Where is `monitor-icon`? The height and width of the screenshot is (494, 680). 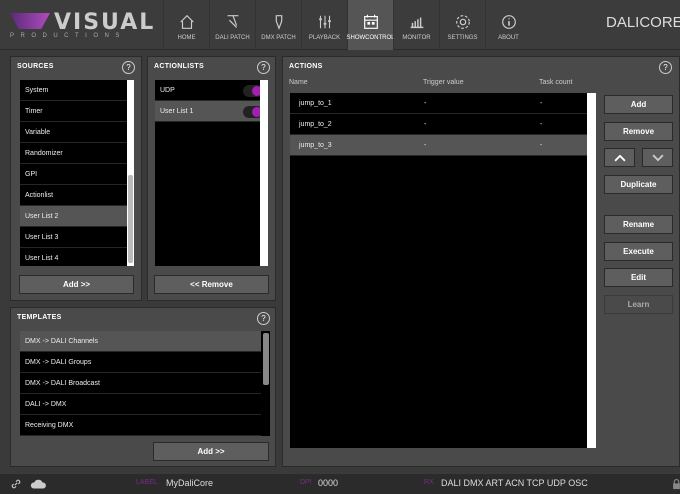
monitor-icon is located at coordinates (416, 23).